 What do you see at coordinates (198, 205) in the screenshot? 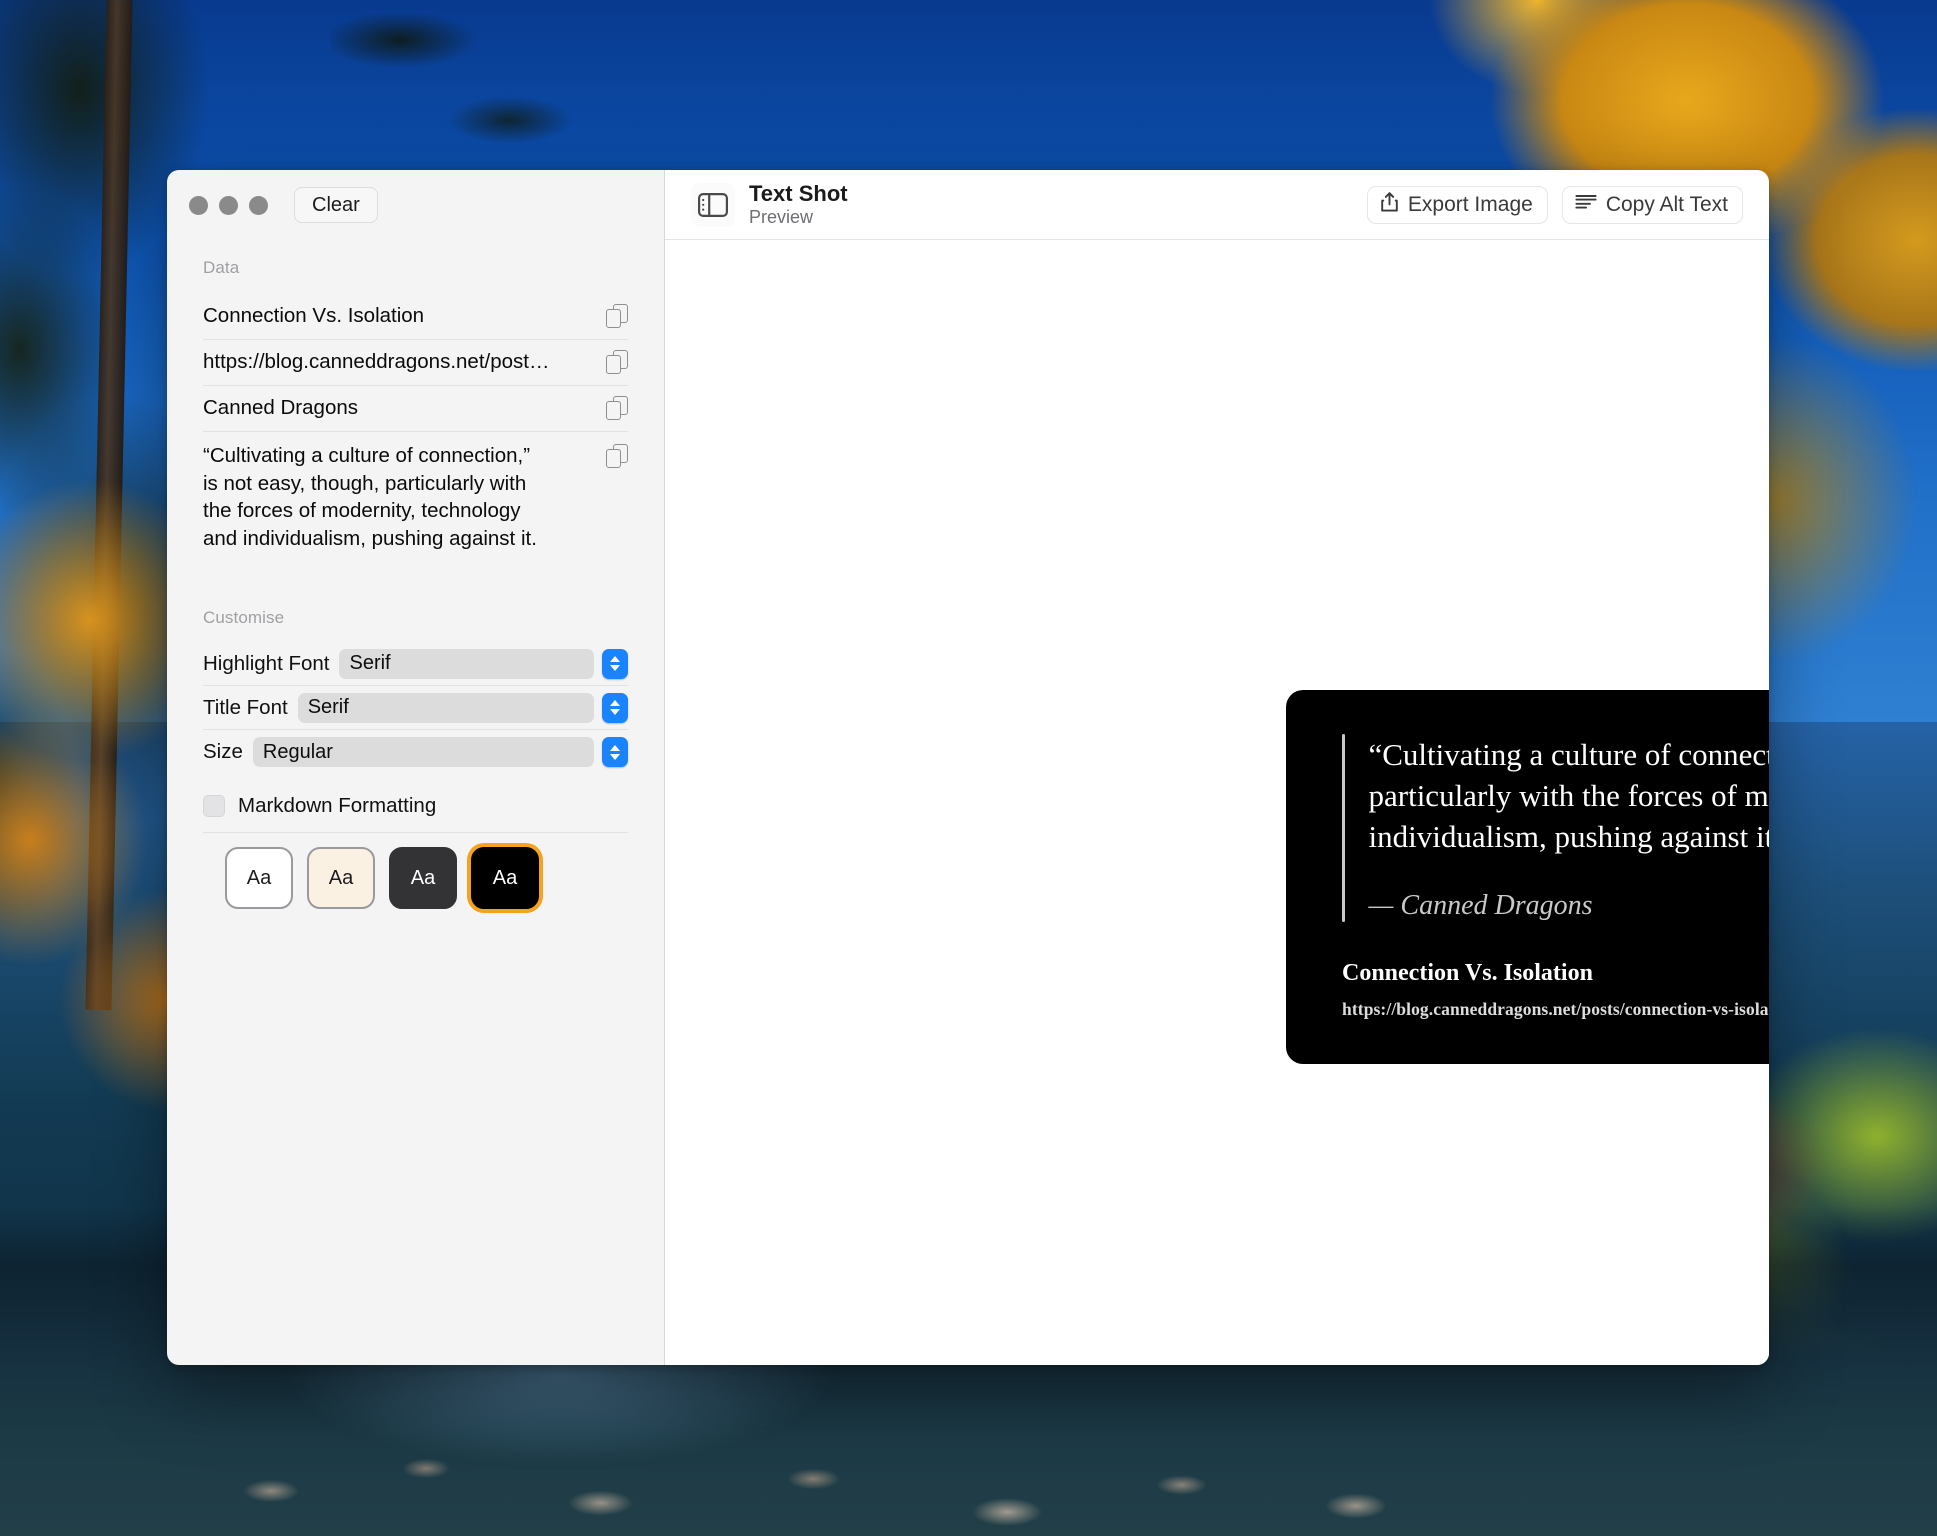
I see `close-button` at bounding box center [198, 205].